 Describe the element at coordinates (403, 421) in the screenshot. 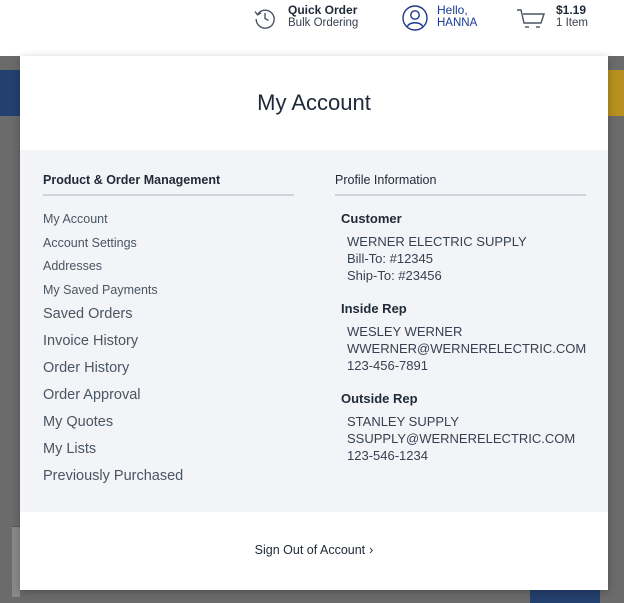

I see `outside-rep-name: STANLEY SUPPLY` at that location.